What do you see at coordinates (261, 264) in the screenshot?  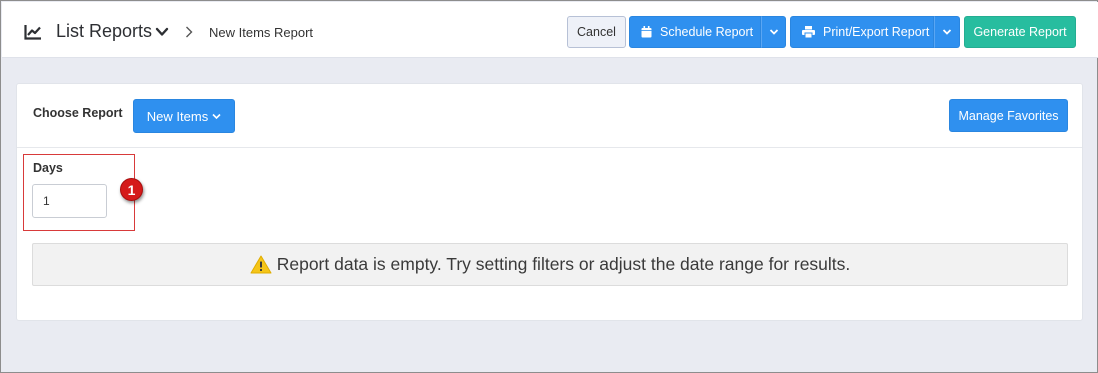 I see `warning-icon` at bounding box center [261, 264].